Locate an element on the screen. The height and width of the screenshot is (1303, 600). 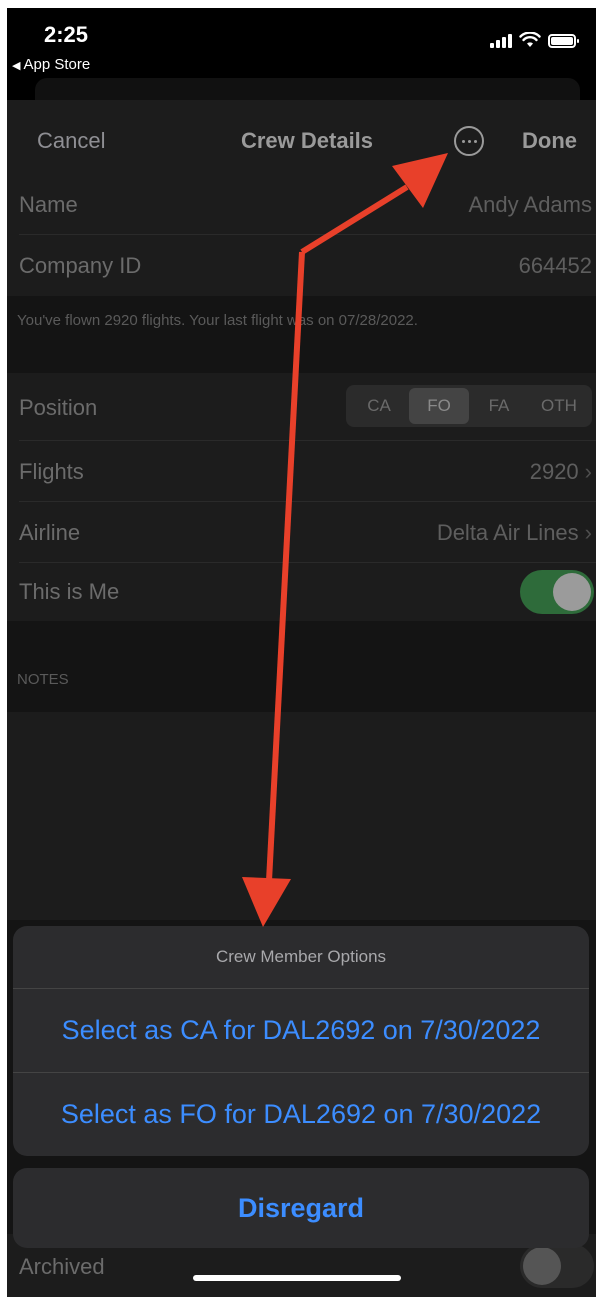
airline-value: Delta Air Lines › is located at coordinates (514, 533).